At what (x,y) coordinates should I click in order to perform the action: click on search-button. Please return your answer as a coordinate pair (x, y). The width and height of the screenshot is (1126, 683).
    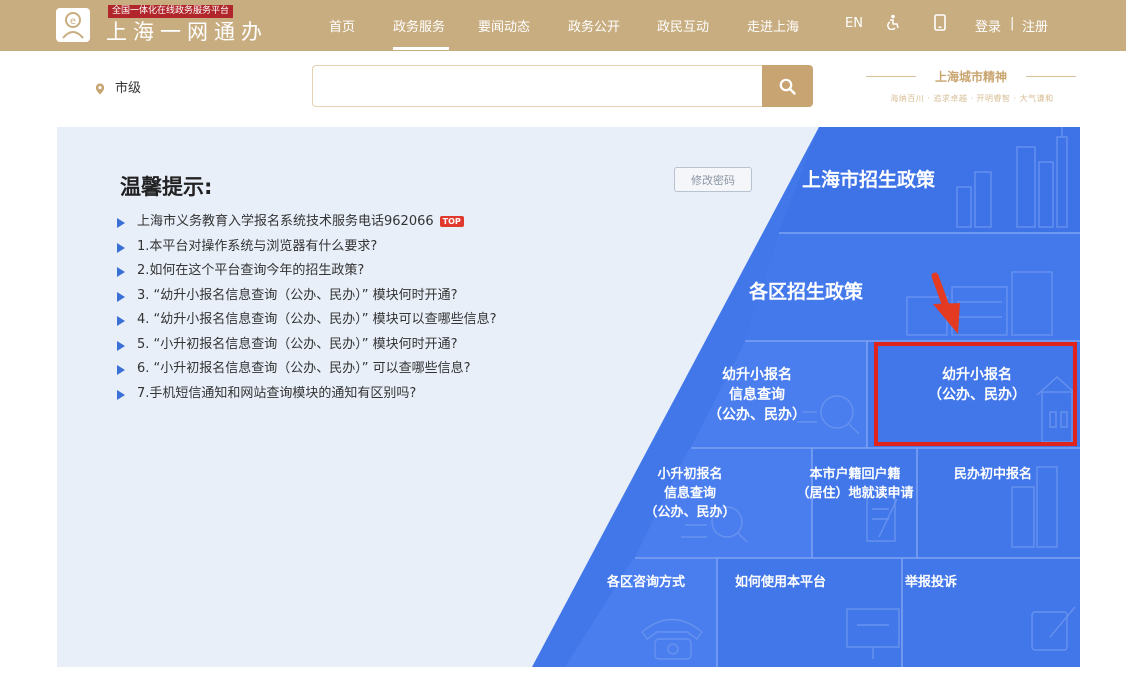
    Looking at the image, I should click on (787, 86).